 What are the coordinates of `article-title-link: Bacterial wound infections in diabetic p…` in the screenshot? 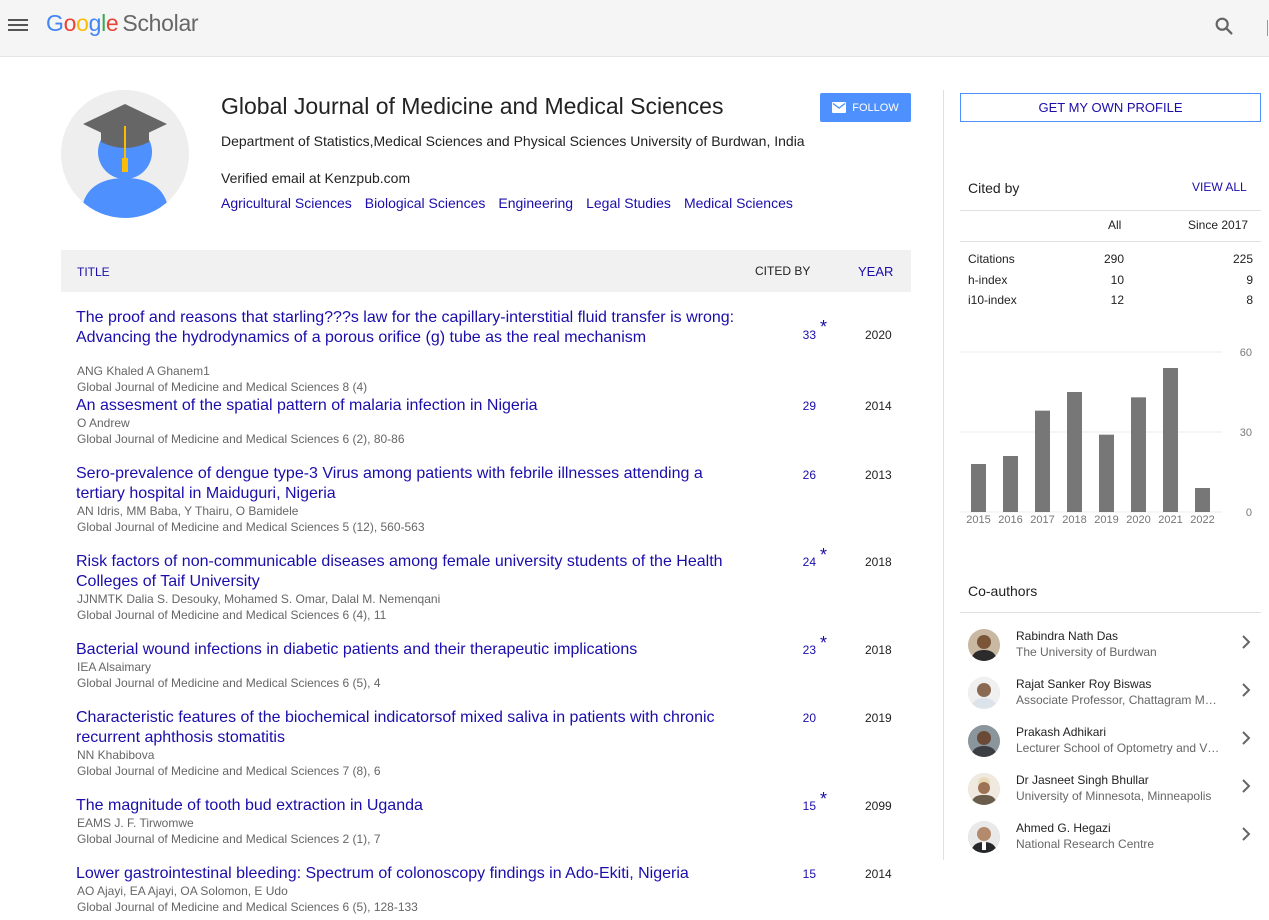 It's located at (408, 650).